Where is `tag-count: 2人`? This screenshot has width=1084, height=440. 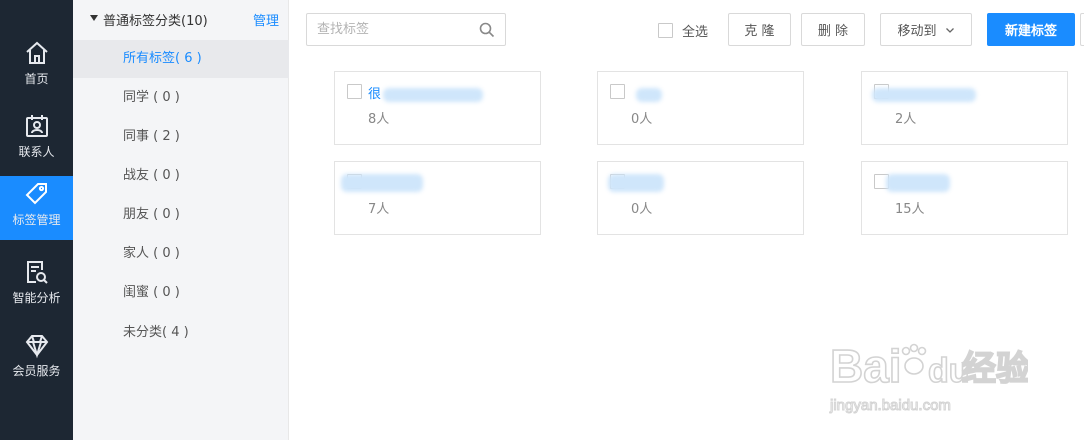 tag-count: 2人 is located at coordinates (906, 119).